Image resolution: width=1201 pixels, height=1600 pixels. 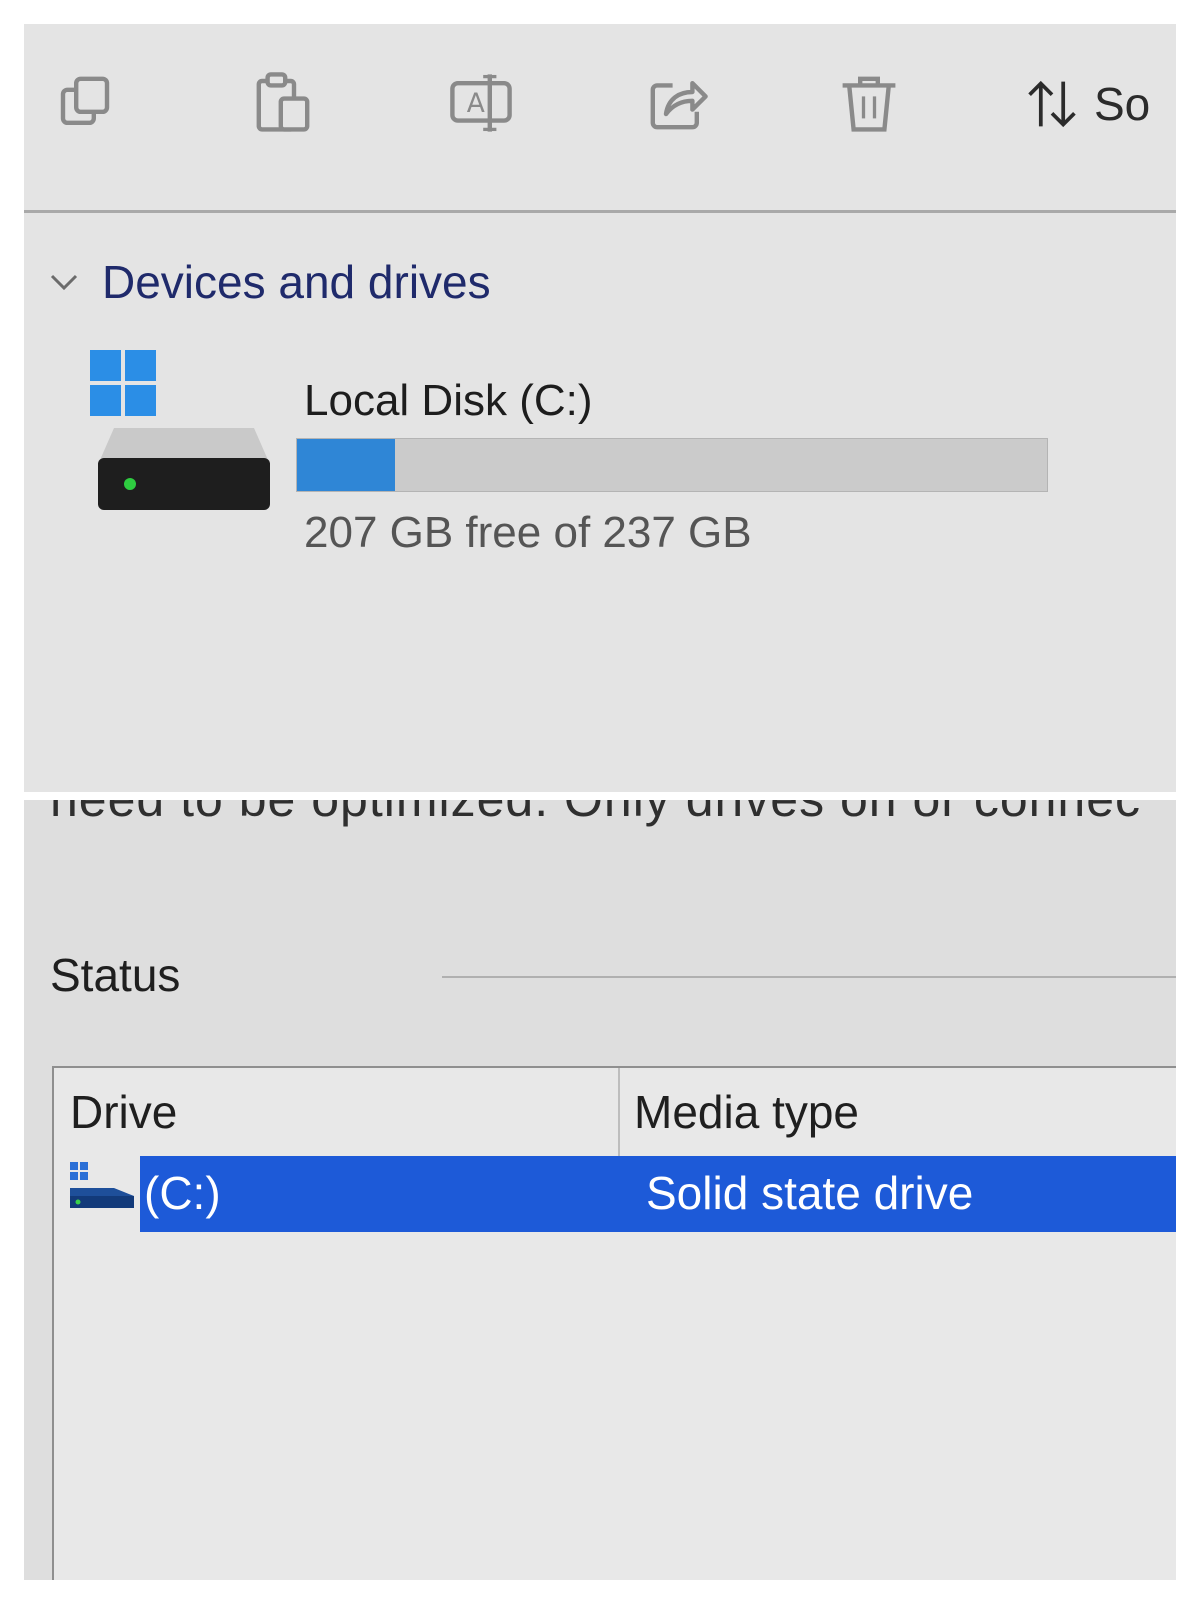 What do you see at coordinates (528, 532) in the screenshot?
I see `drive-free-space: 207 GB free of 237 GB` at bounding box center [528, 532].